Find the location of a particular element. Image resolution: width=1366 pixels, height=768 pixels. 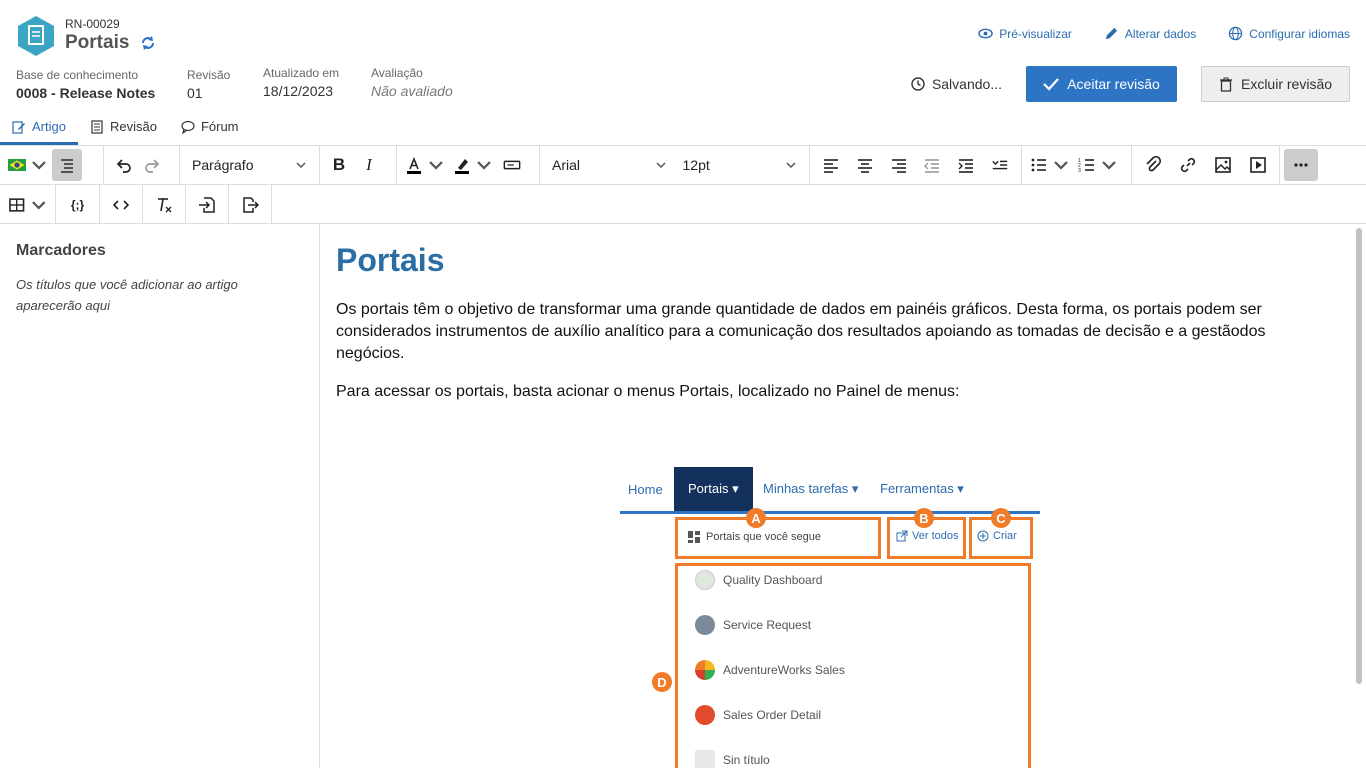

font-family-select: Arial is located at coordinates (609, 165).